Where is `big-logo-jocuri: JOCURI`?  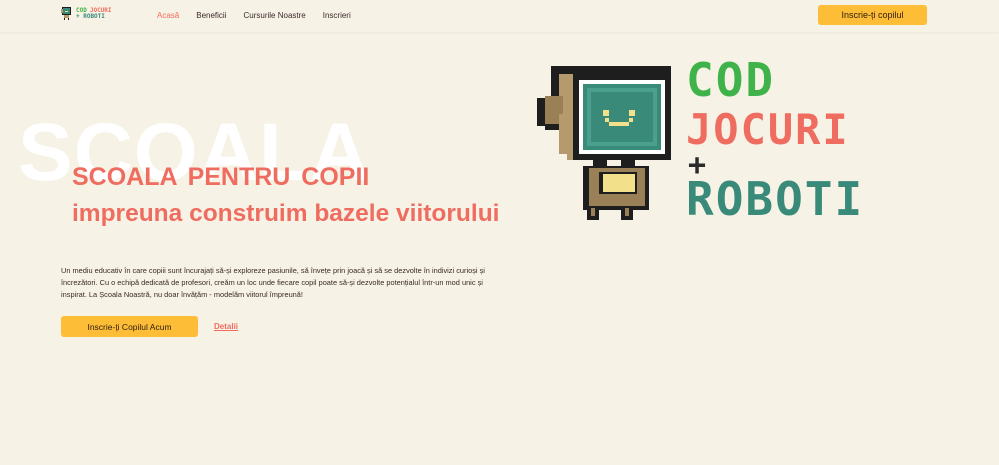 big-logo-jocuri: JOCURI is located at coordinates (768, 129).